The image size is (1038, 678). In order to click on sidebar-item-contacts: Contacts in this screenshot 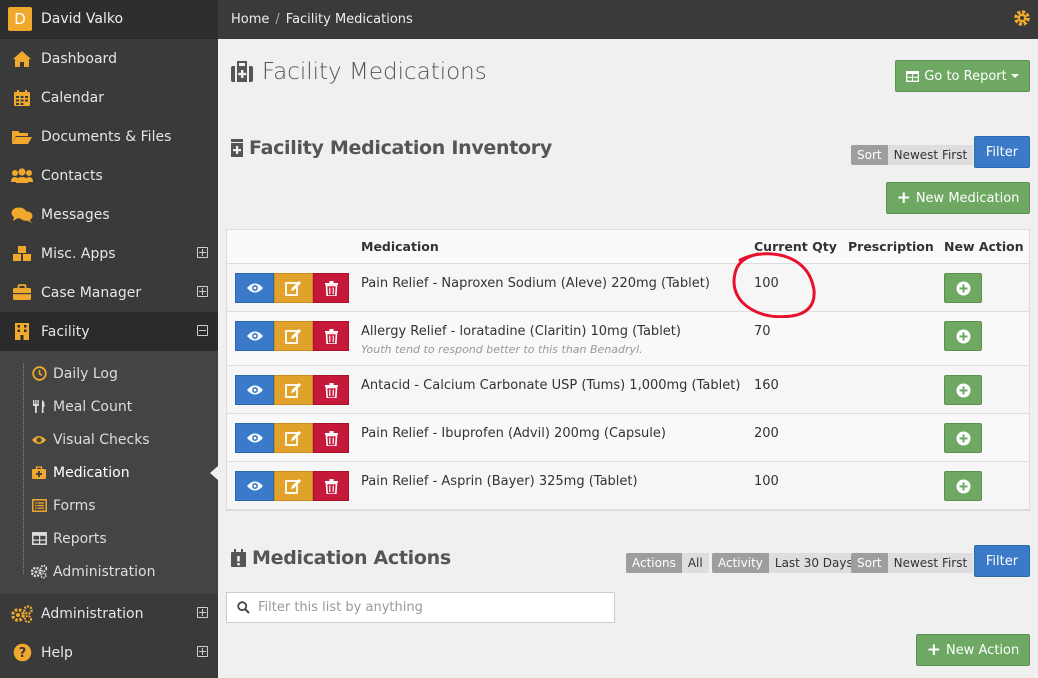, I will do `click(109, 175)`.